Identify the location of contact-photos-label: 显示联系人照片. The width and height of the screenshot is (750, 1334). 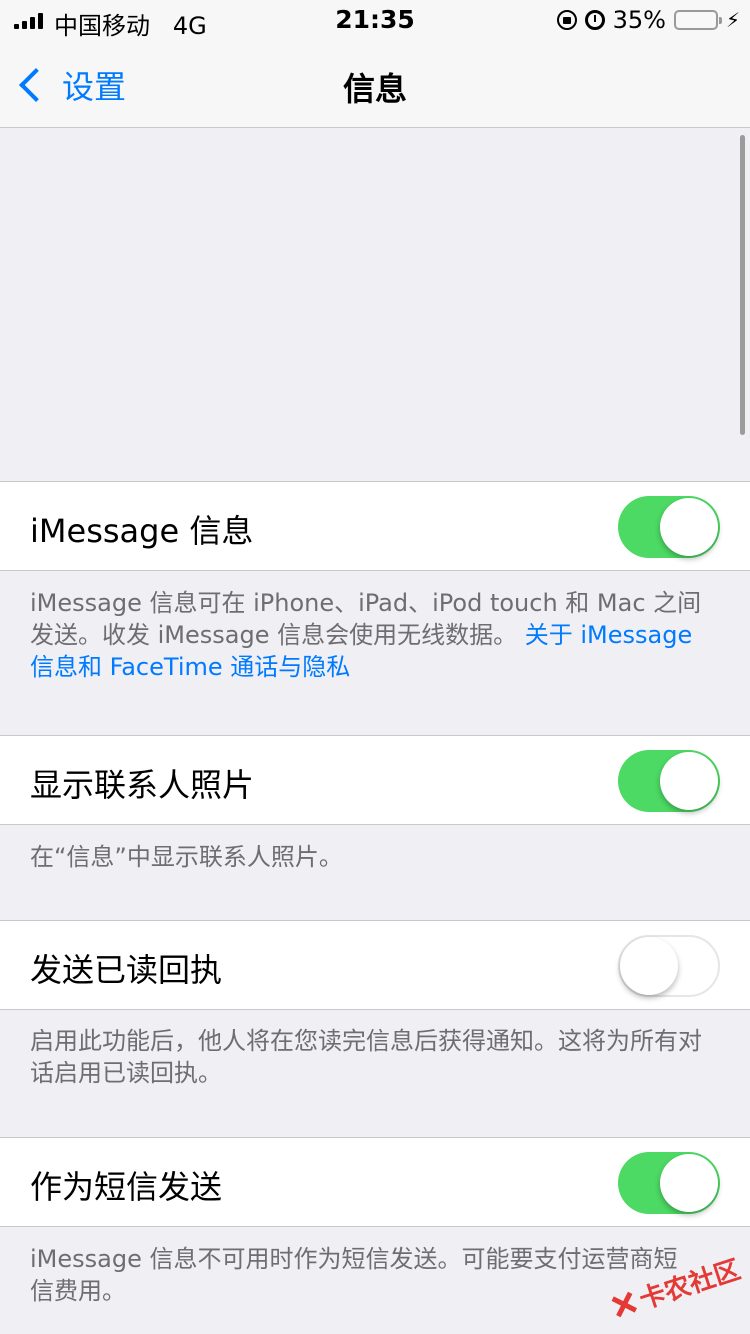
(142, 785).